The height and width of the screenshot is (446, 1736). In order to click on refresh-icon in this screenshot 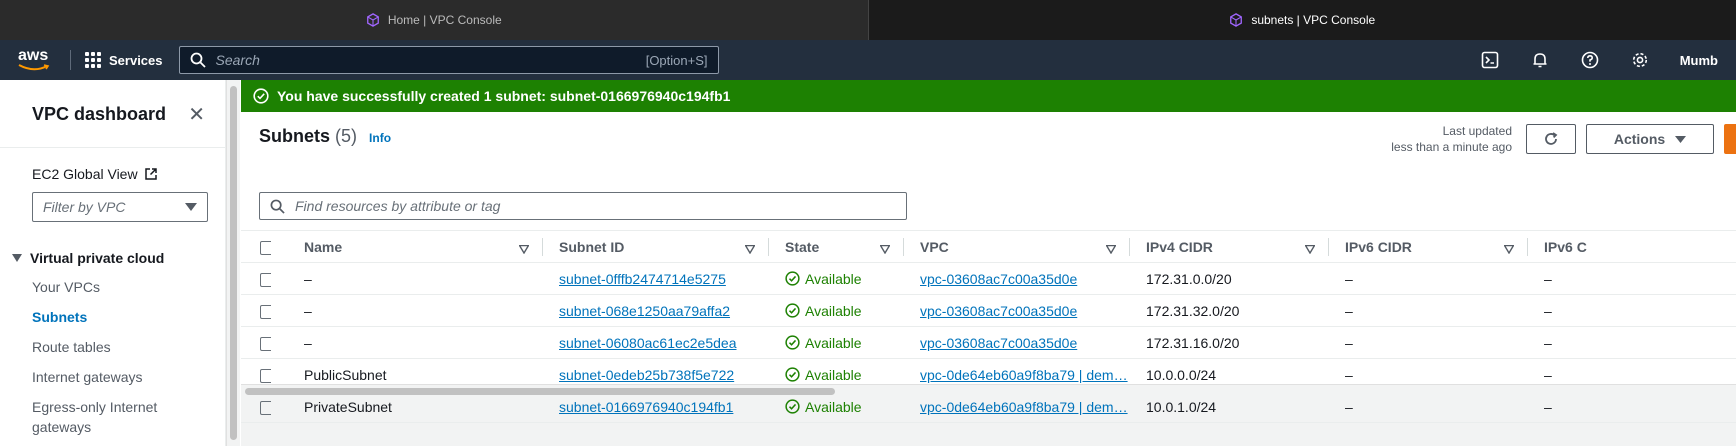, I will do `click(1551, 138)`.